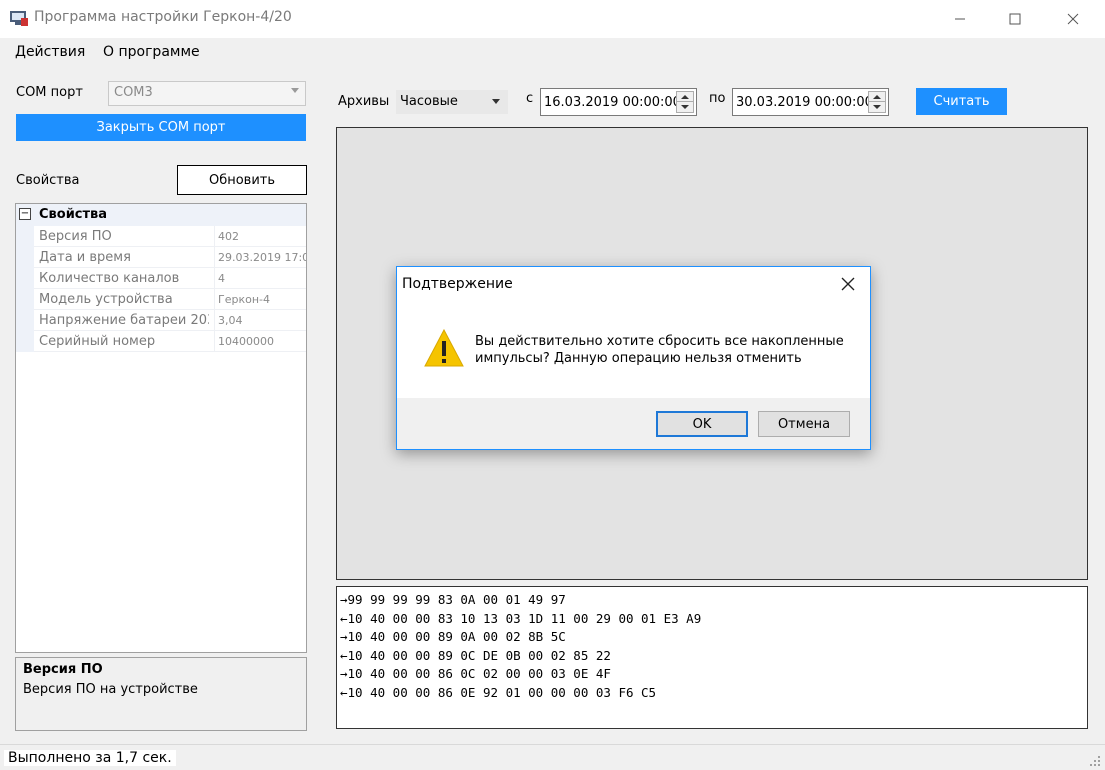  Describe the element at coordinates (475, 674) in the screenshot. I see `log-line: →10 40 00 00 86 0C 02 00 00 03 0E 4F` at that location.